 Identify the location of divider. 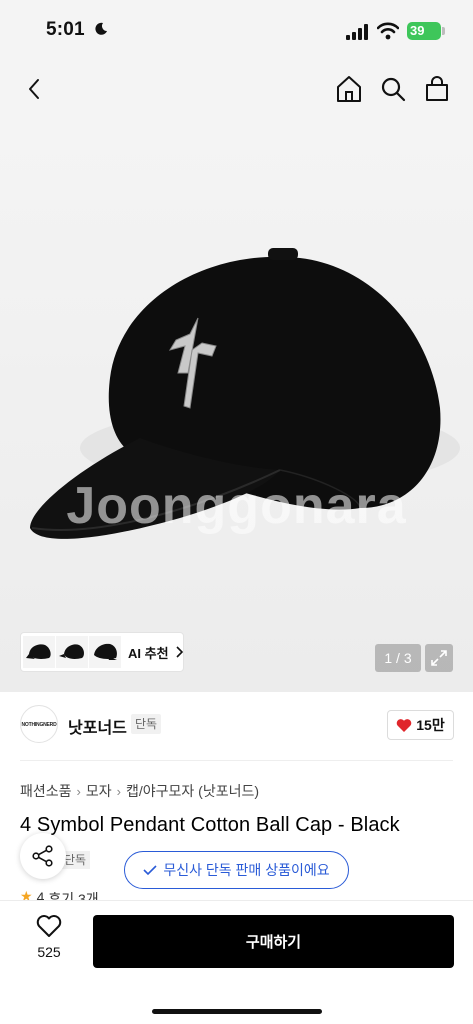
(236, 760).